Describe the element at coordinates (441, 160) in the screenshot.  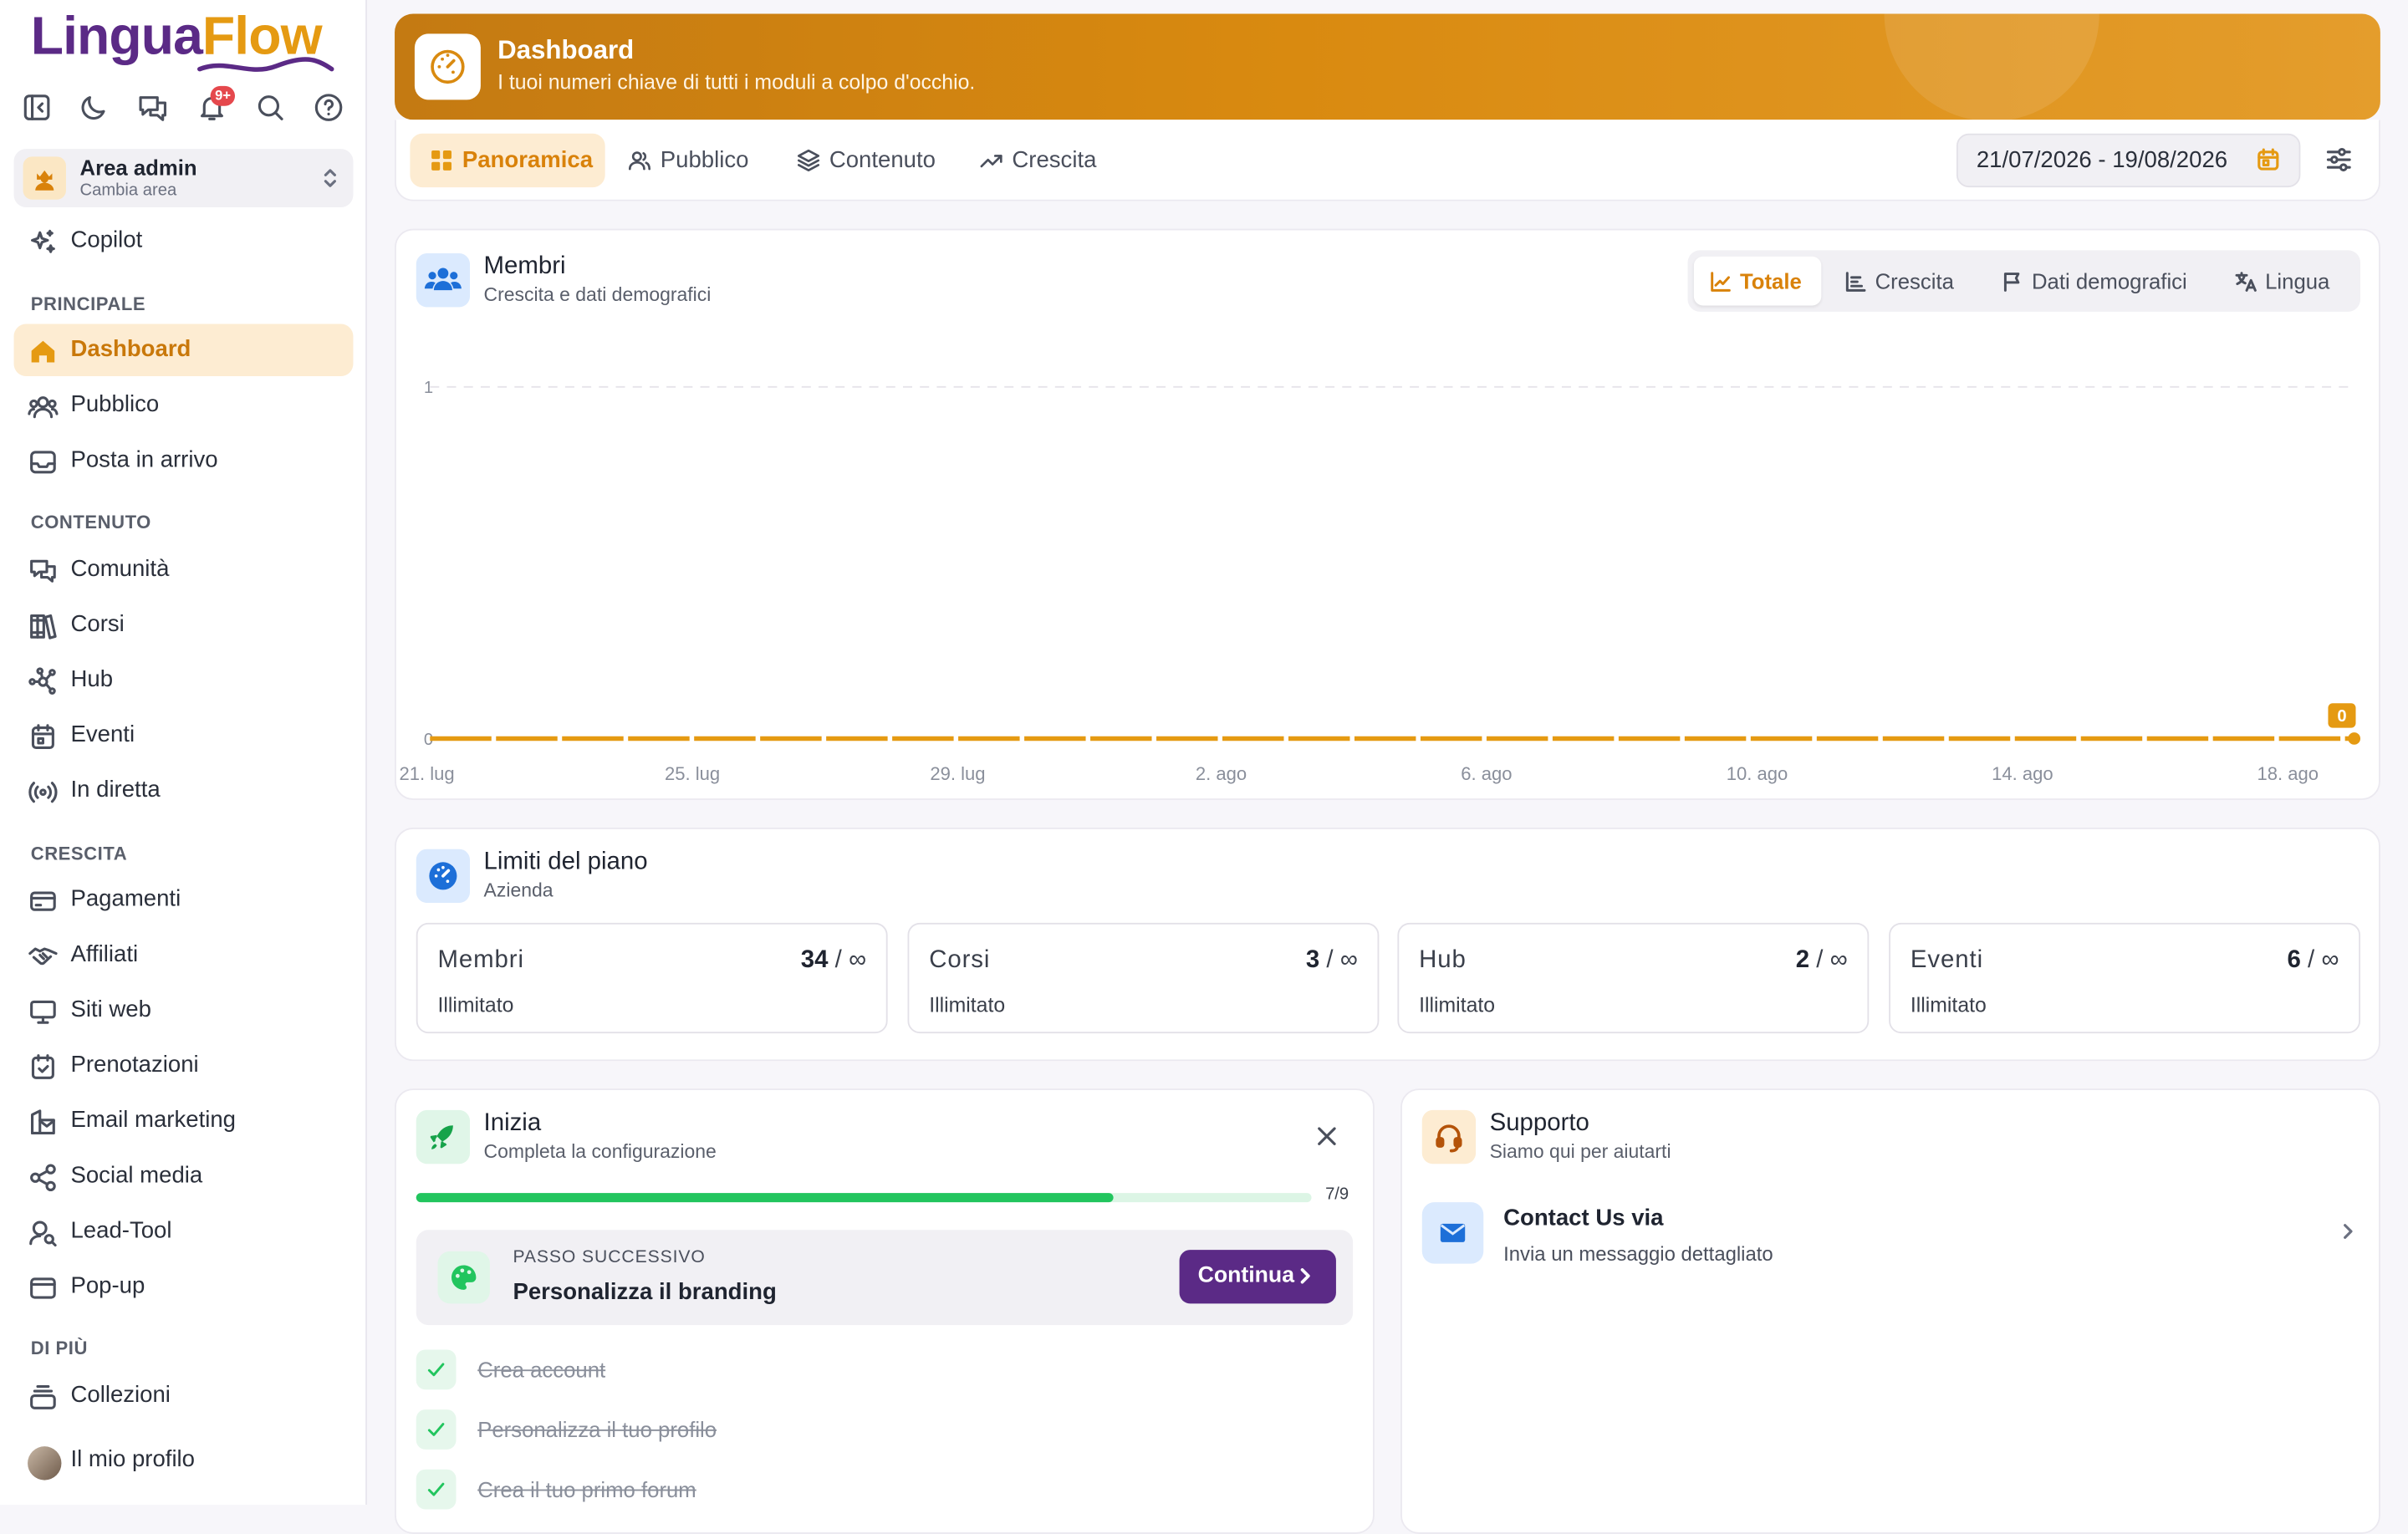
I see `grid-icon` at that location.